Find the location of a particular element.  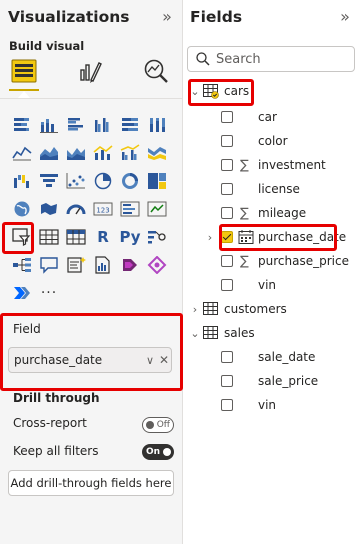

matrix-icon is located at coordinates (76, 237).